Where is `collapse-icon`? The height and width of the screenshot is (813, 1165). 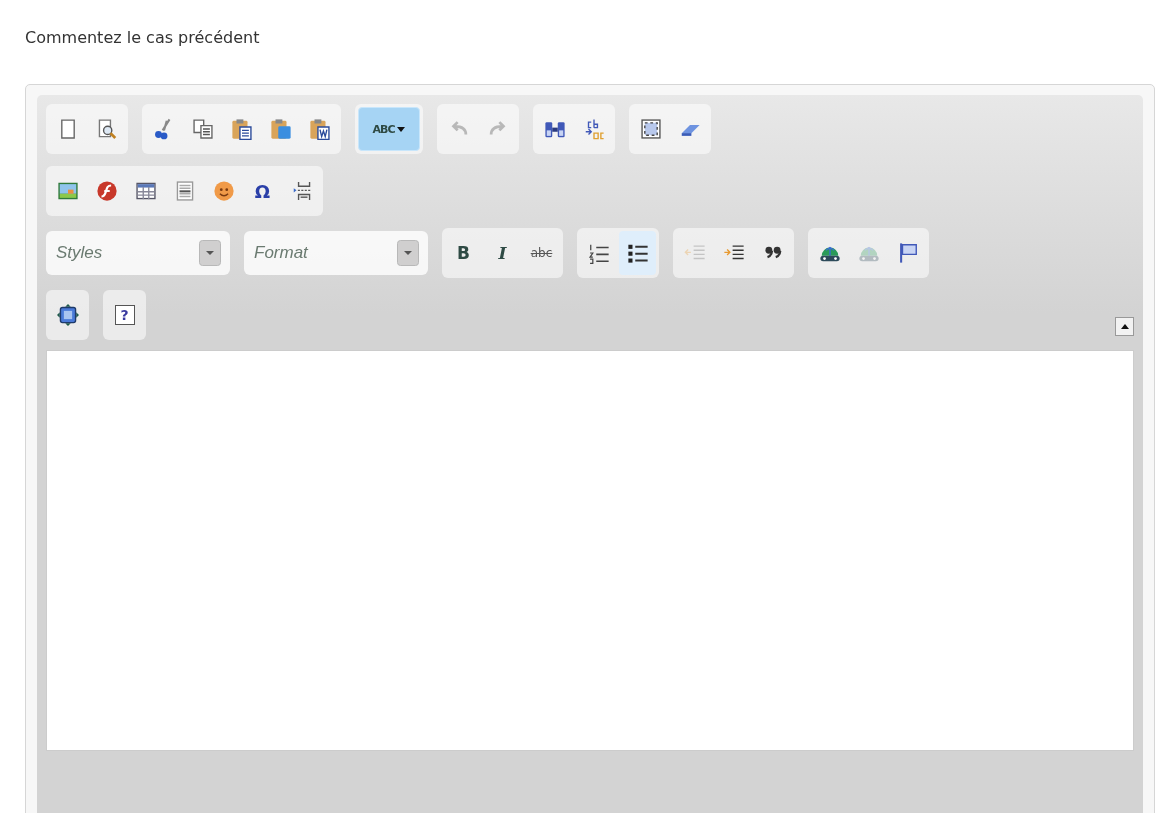 collapse-icon is located at coordinates (1124, 326).